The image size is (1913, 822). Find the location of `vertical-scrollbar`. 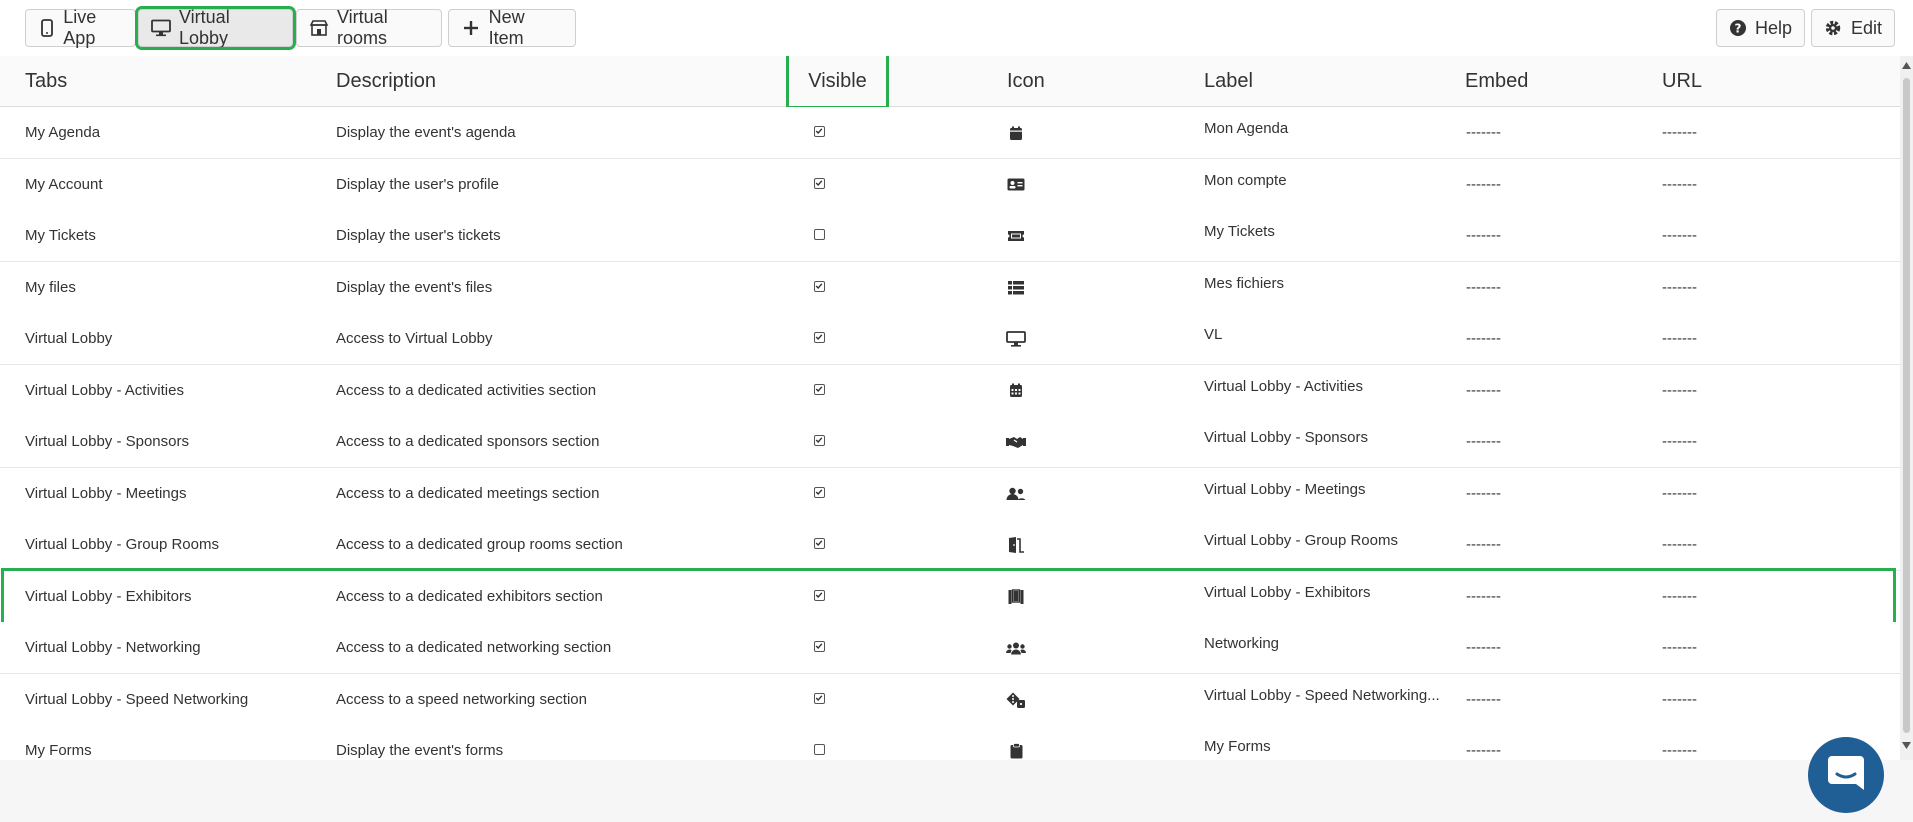

vertical-scrollbar is located at coordinates (1906, 408).